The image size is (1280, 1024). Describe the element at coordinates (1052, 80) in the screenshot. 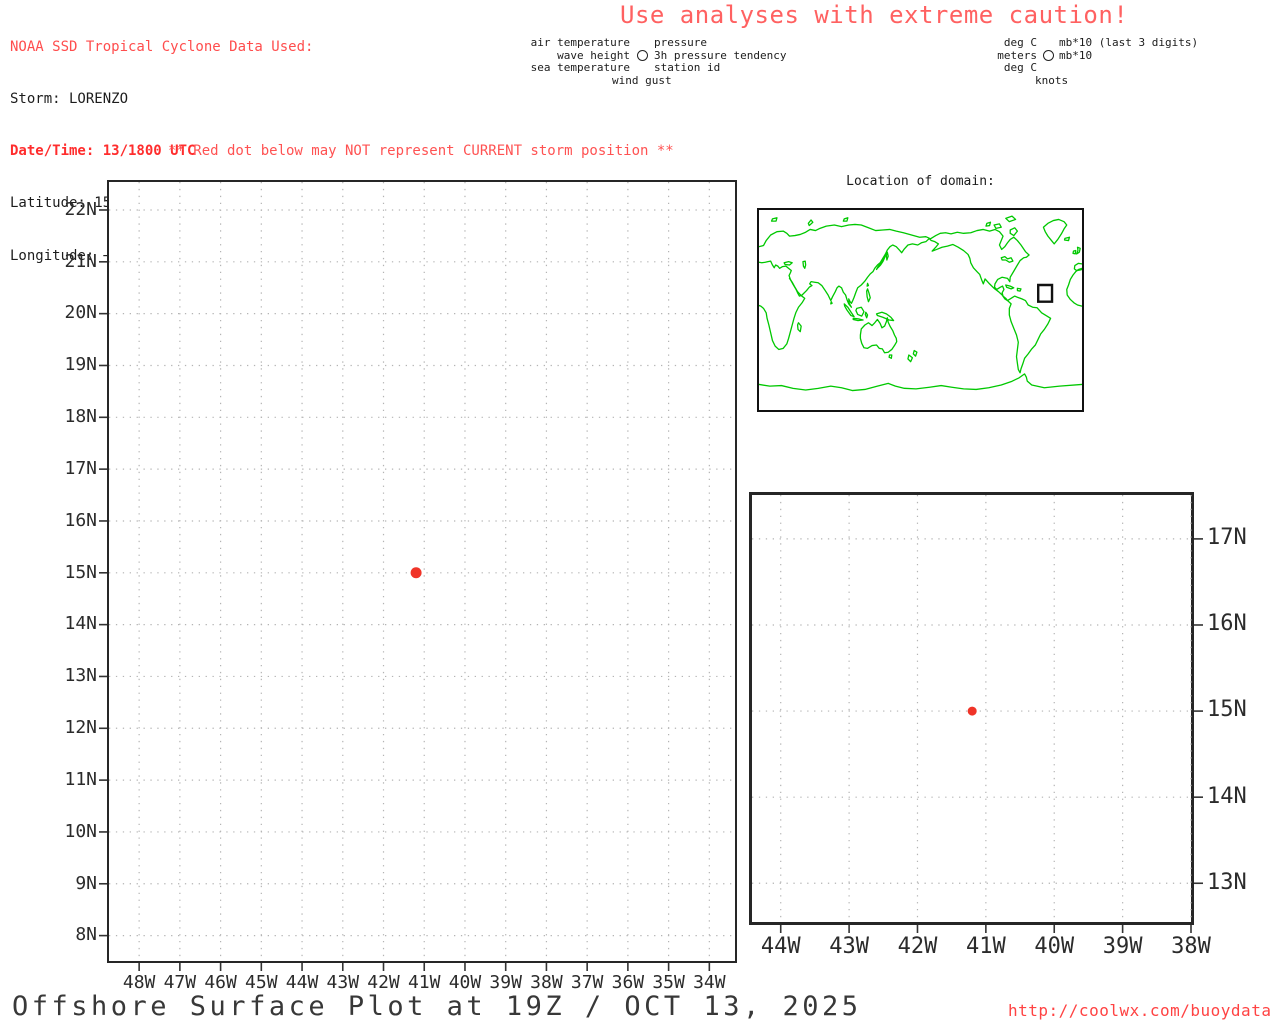

I see `unit-wind-gust: knots` at that location.